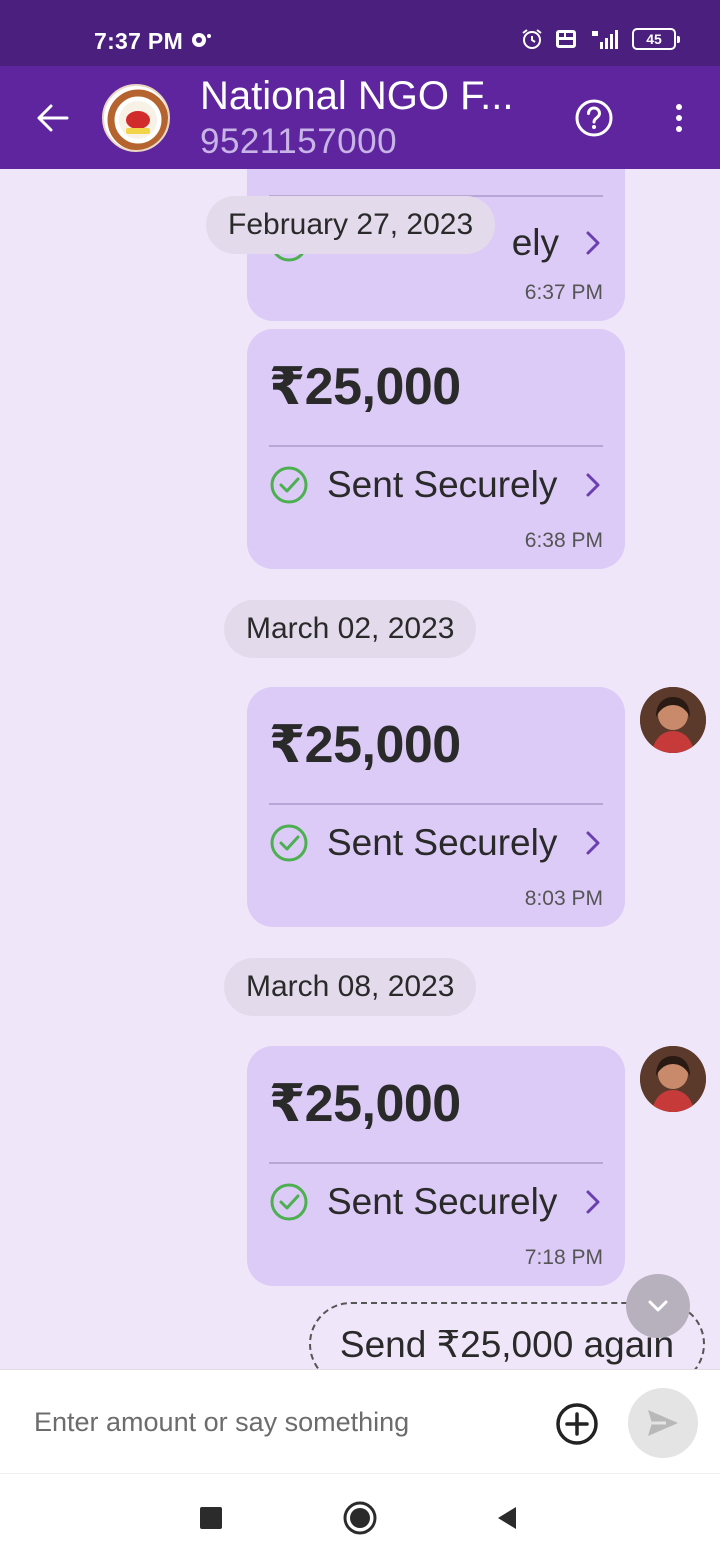 This screenshot has height=1560, width=720. I want to click on message-composer, so click(360, 1421).